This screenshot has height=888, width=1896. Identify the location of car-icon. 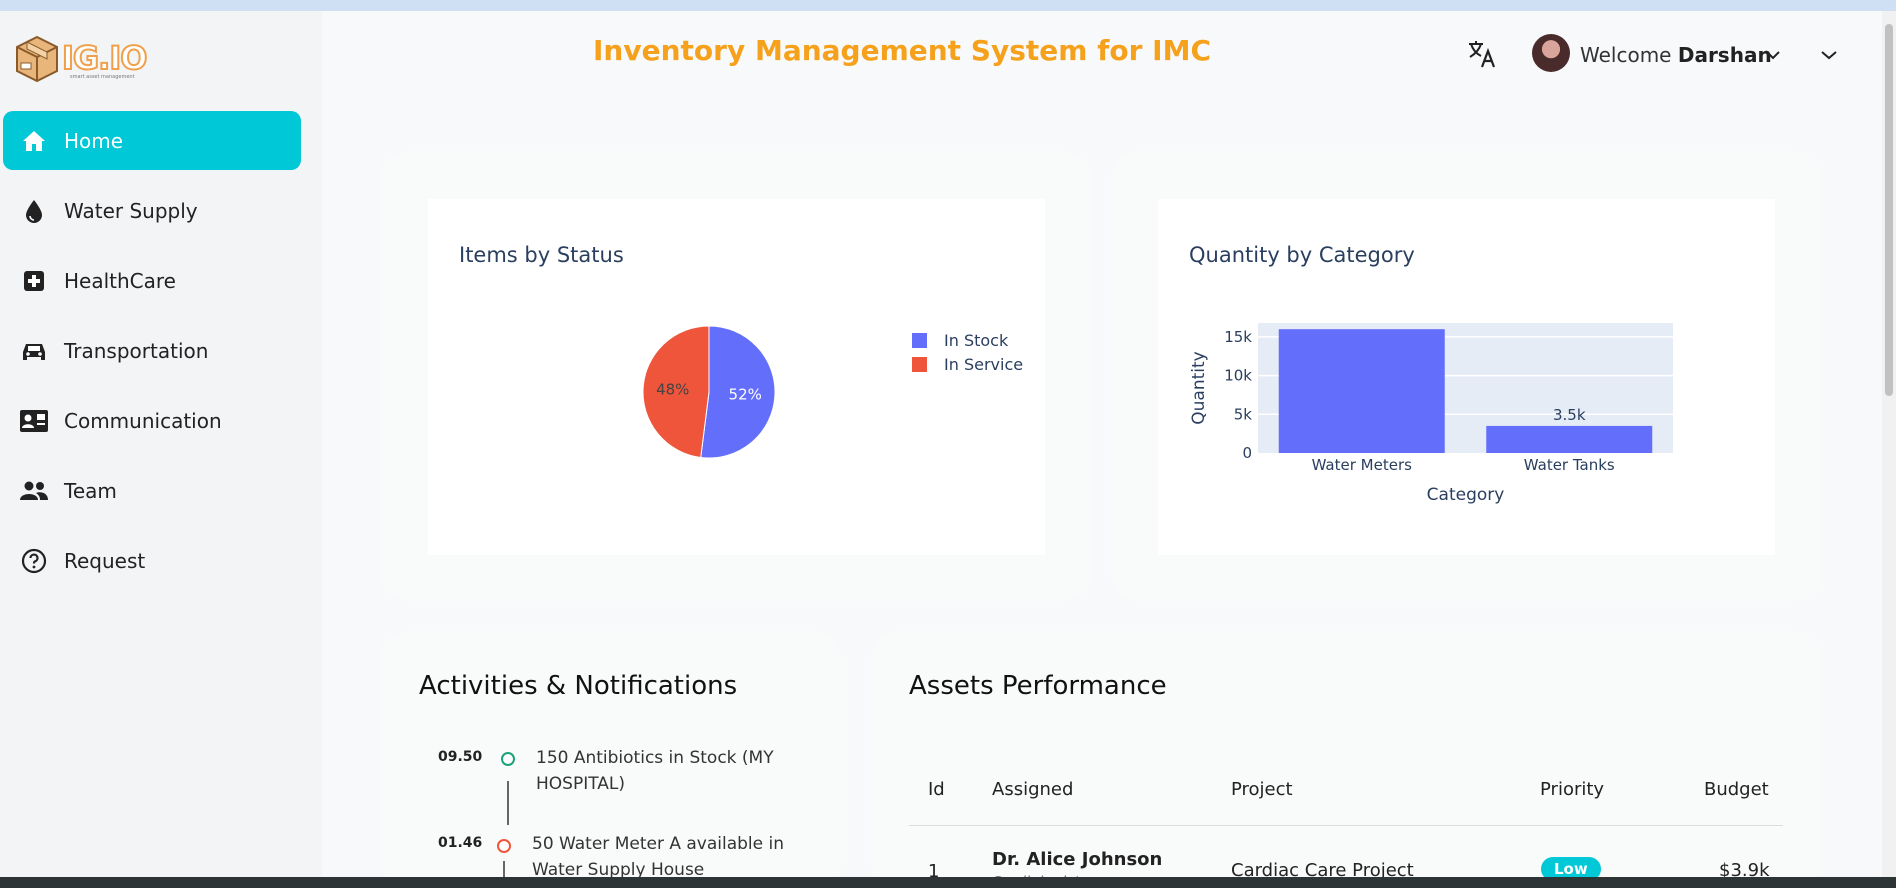
(34, 351).